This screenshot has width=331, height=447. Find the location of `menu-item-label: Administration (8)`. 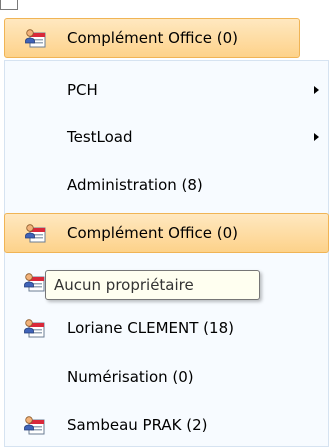

menu-item-label: Administration (8) is located at coordinates (135, 185).